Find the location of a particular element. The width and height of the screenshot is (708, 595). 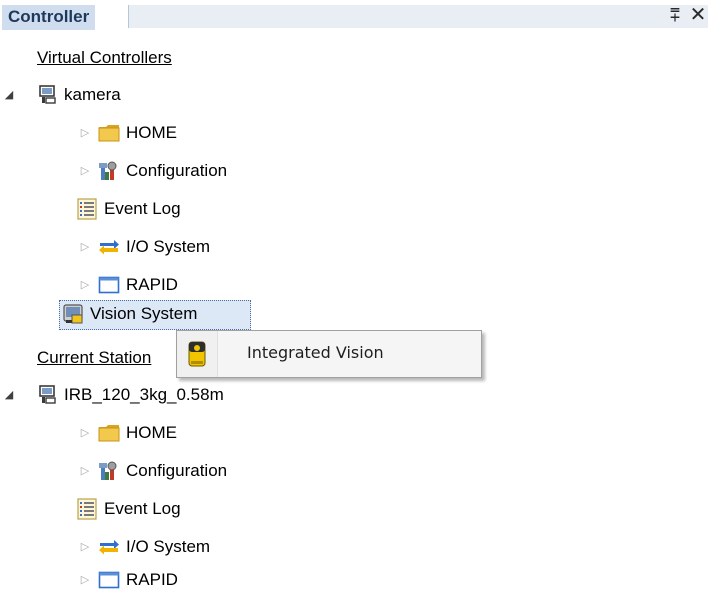

tree-node-vision-system: Vision System is located at coordinates (125, 314).